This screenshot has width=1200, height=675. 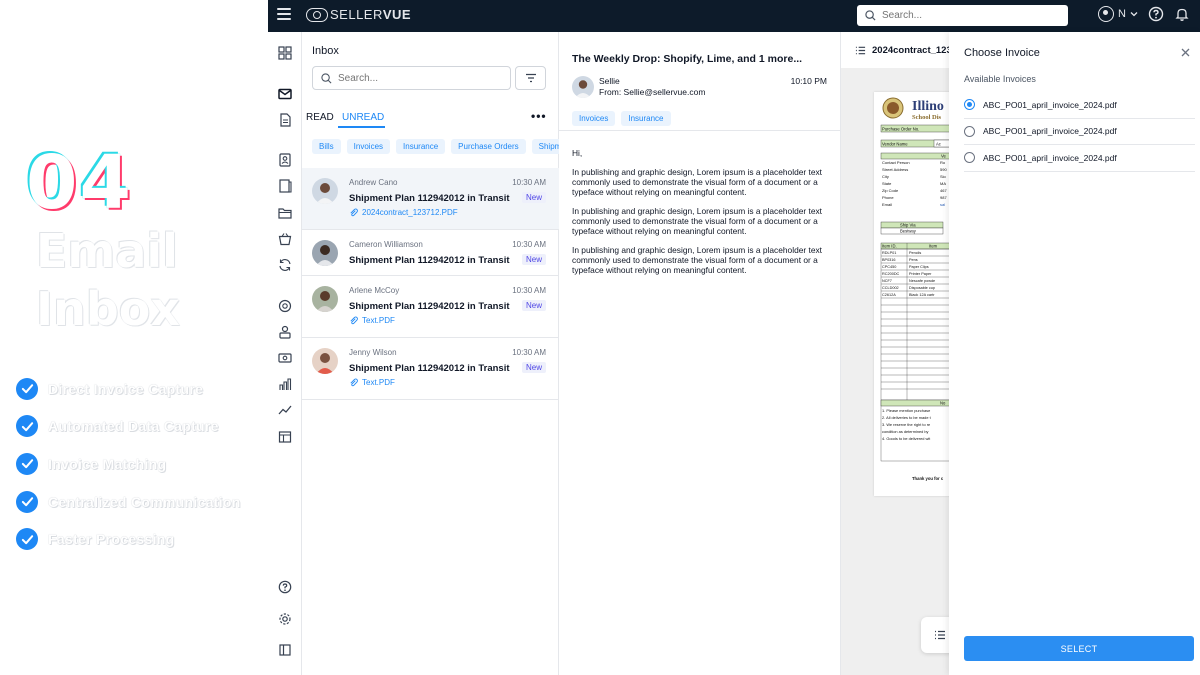 What do you see at coordinates (285, 384) in the screenshot?
I see `bar-chart-icon` at bounding box center [285, 384].